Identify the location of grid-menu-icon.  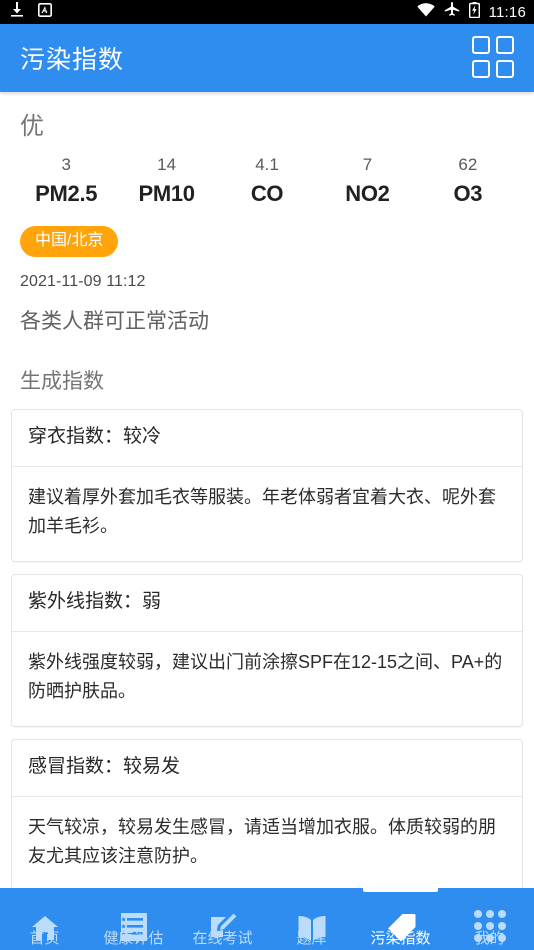
(494, 58).